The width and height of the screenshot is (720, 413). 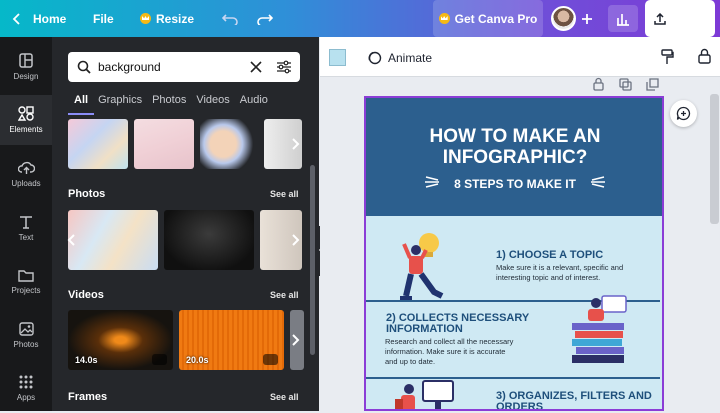 What do you see at coordinates (515, 136) in the screenshot?
I see `infographic-title-line1: HOW TO MAKE AN` at bounding box center [515, 136].